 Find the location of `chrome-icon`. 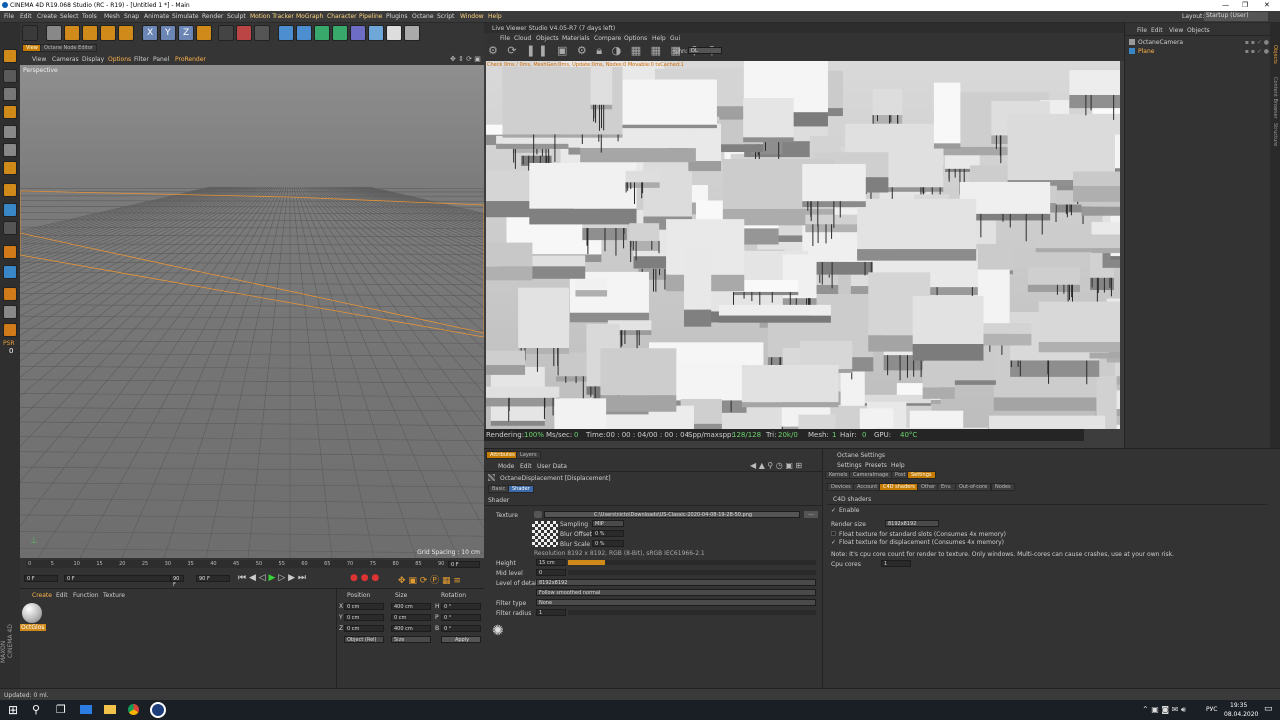

chrome-icon is located at coordinates (133, 709).